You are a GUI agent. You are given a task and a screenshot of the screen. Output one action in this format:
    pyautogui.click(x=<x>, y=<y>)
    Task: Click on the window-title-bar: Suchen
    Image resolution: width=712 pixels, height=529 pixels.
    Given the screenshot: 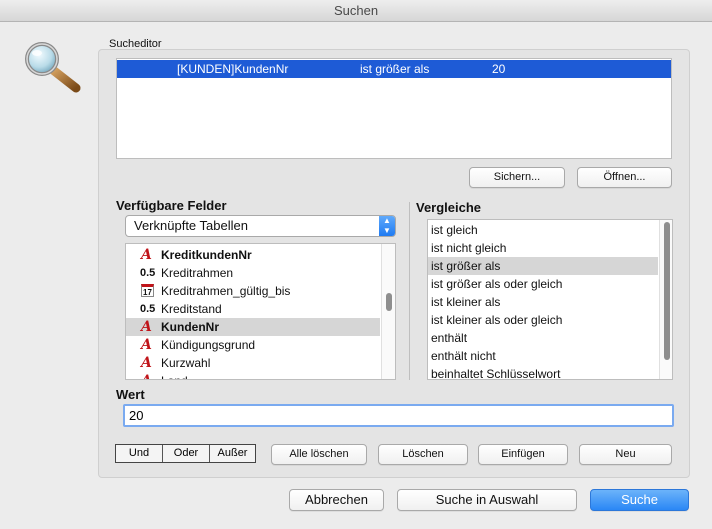 What is the action you would take?
    pyautogui.click(x=356, y=11)
    